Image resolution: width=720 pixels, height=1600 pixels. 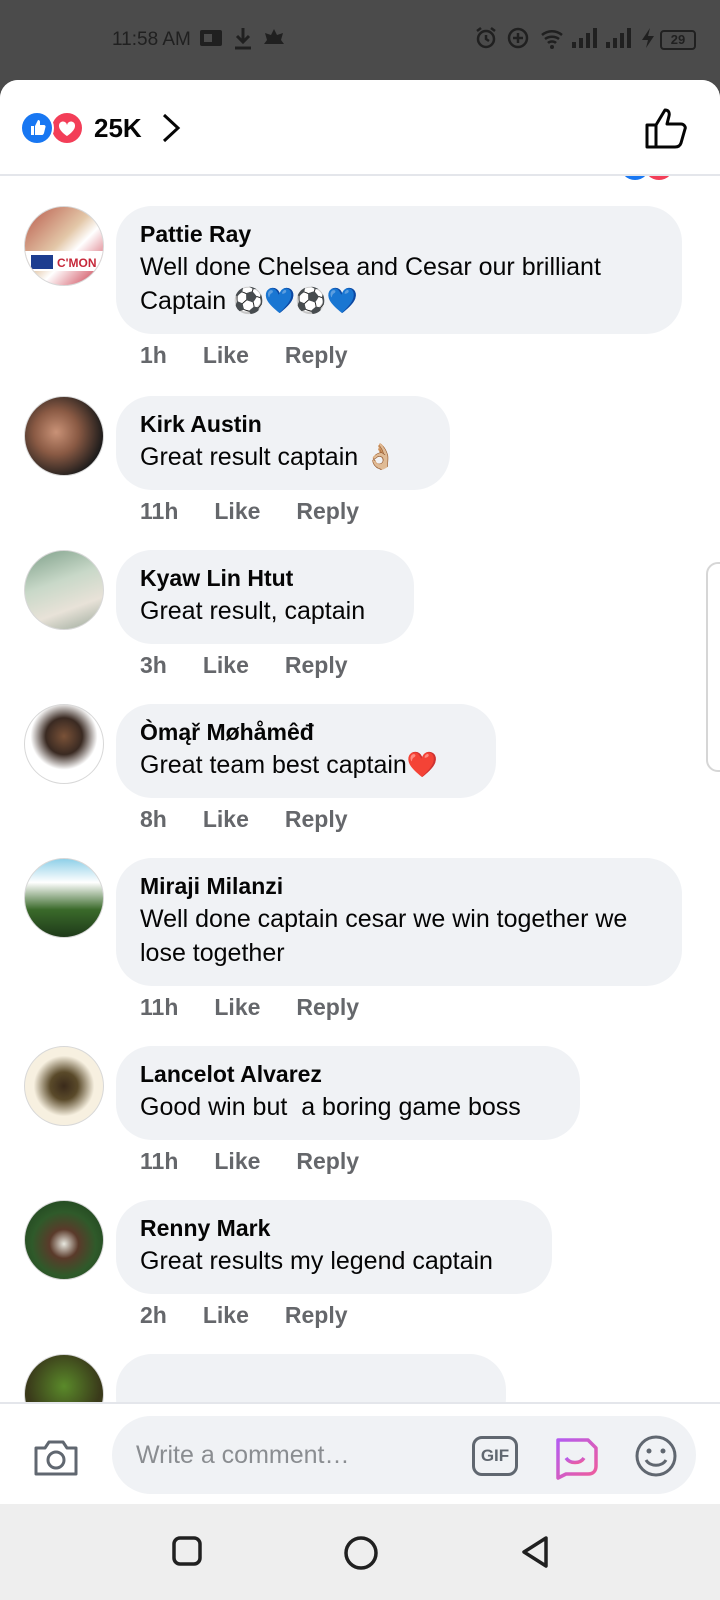 What do you see at coordinates (274, 36) in the screenshot?
I see `app-notification-icon` at bounding box center [274, 36].